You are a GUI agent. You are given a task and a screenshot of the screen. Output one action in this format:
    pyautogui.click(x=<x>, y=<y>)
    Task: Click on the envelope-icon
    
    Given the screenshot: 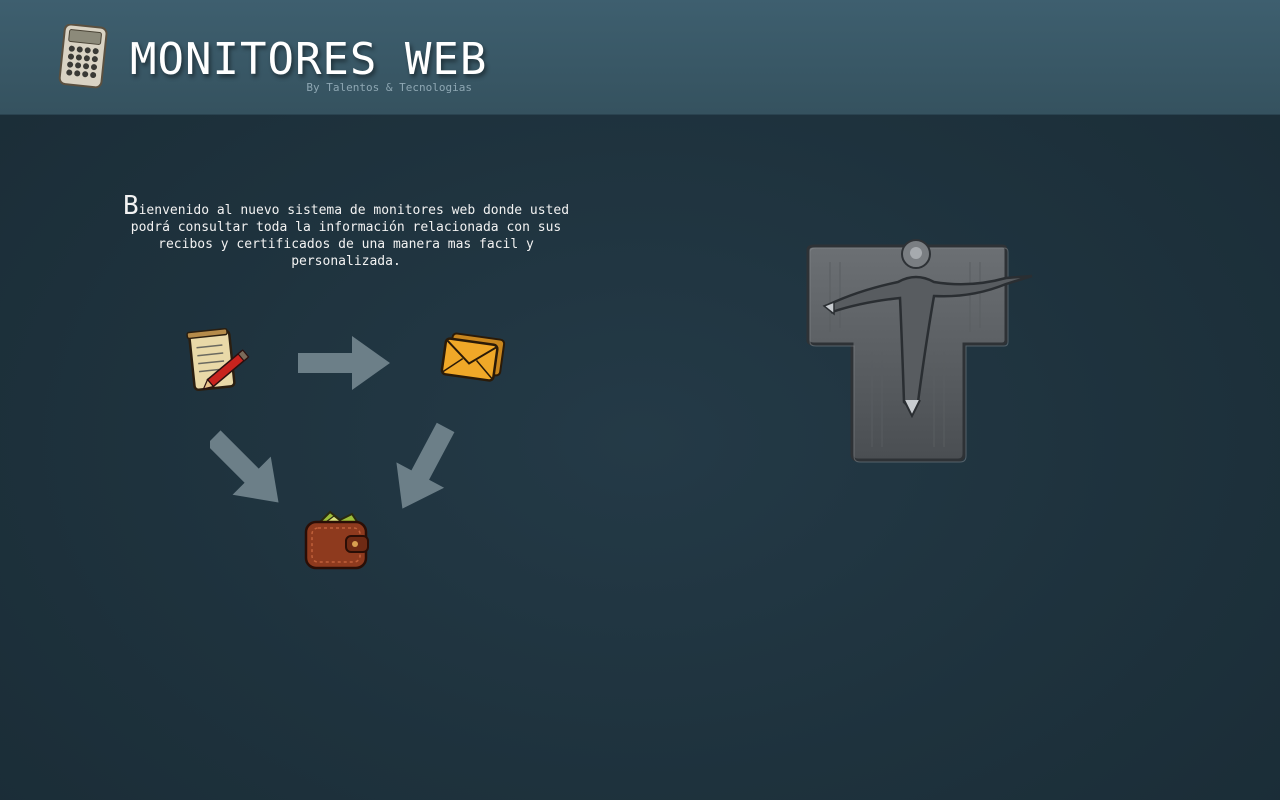 What is the action you would take?
    pyautogui.click(x=473, y=357)
    